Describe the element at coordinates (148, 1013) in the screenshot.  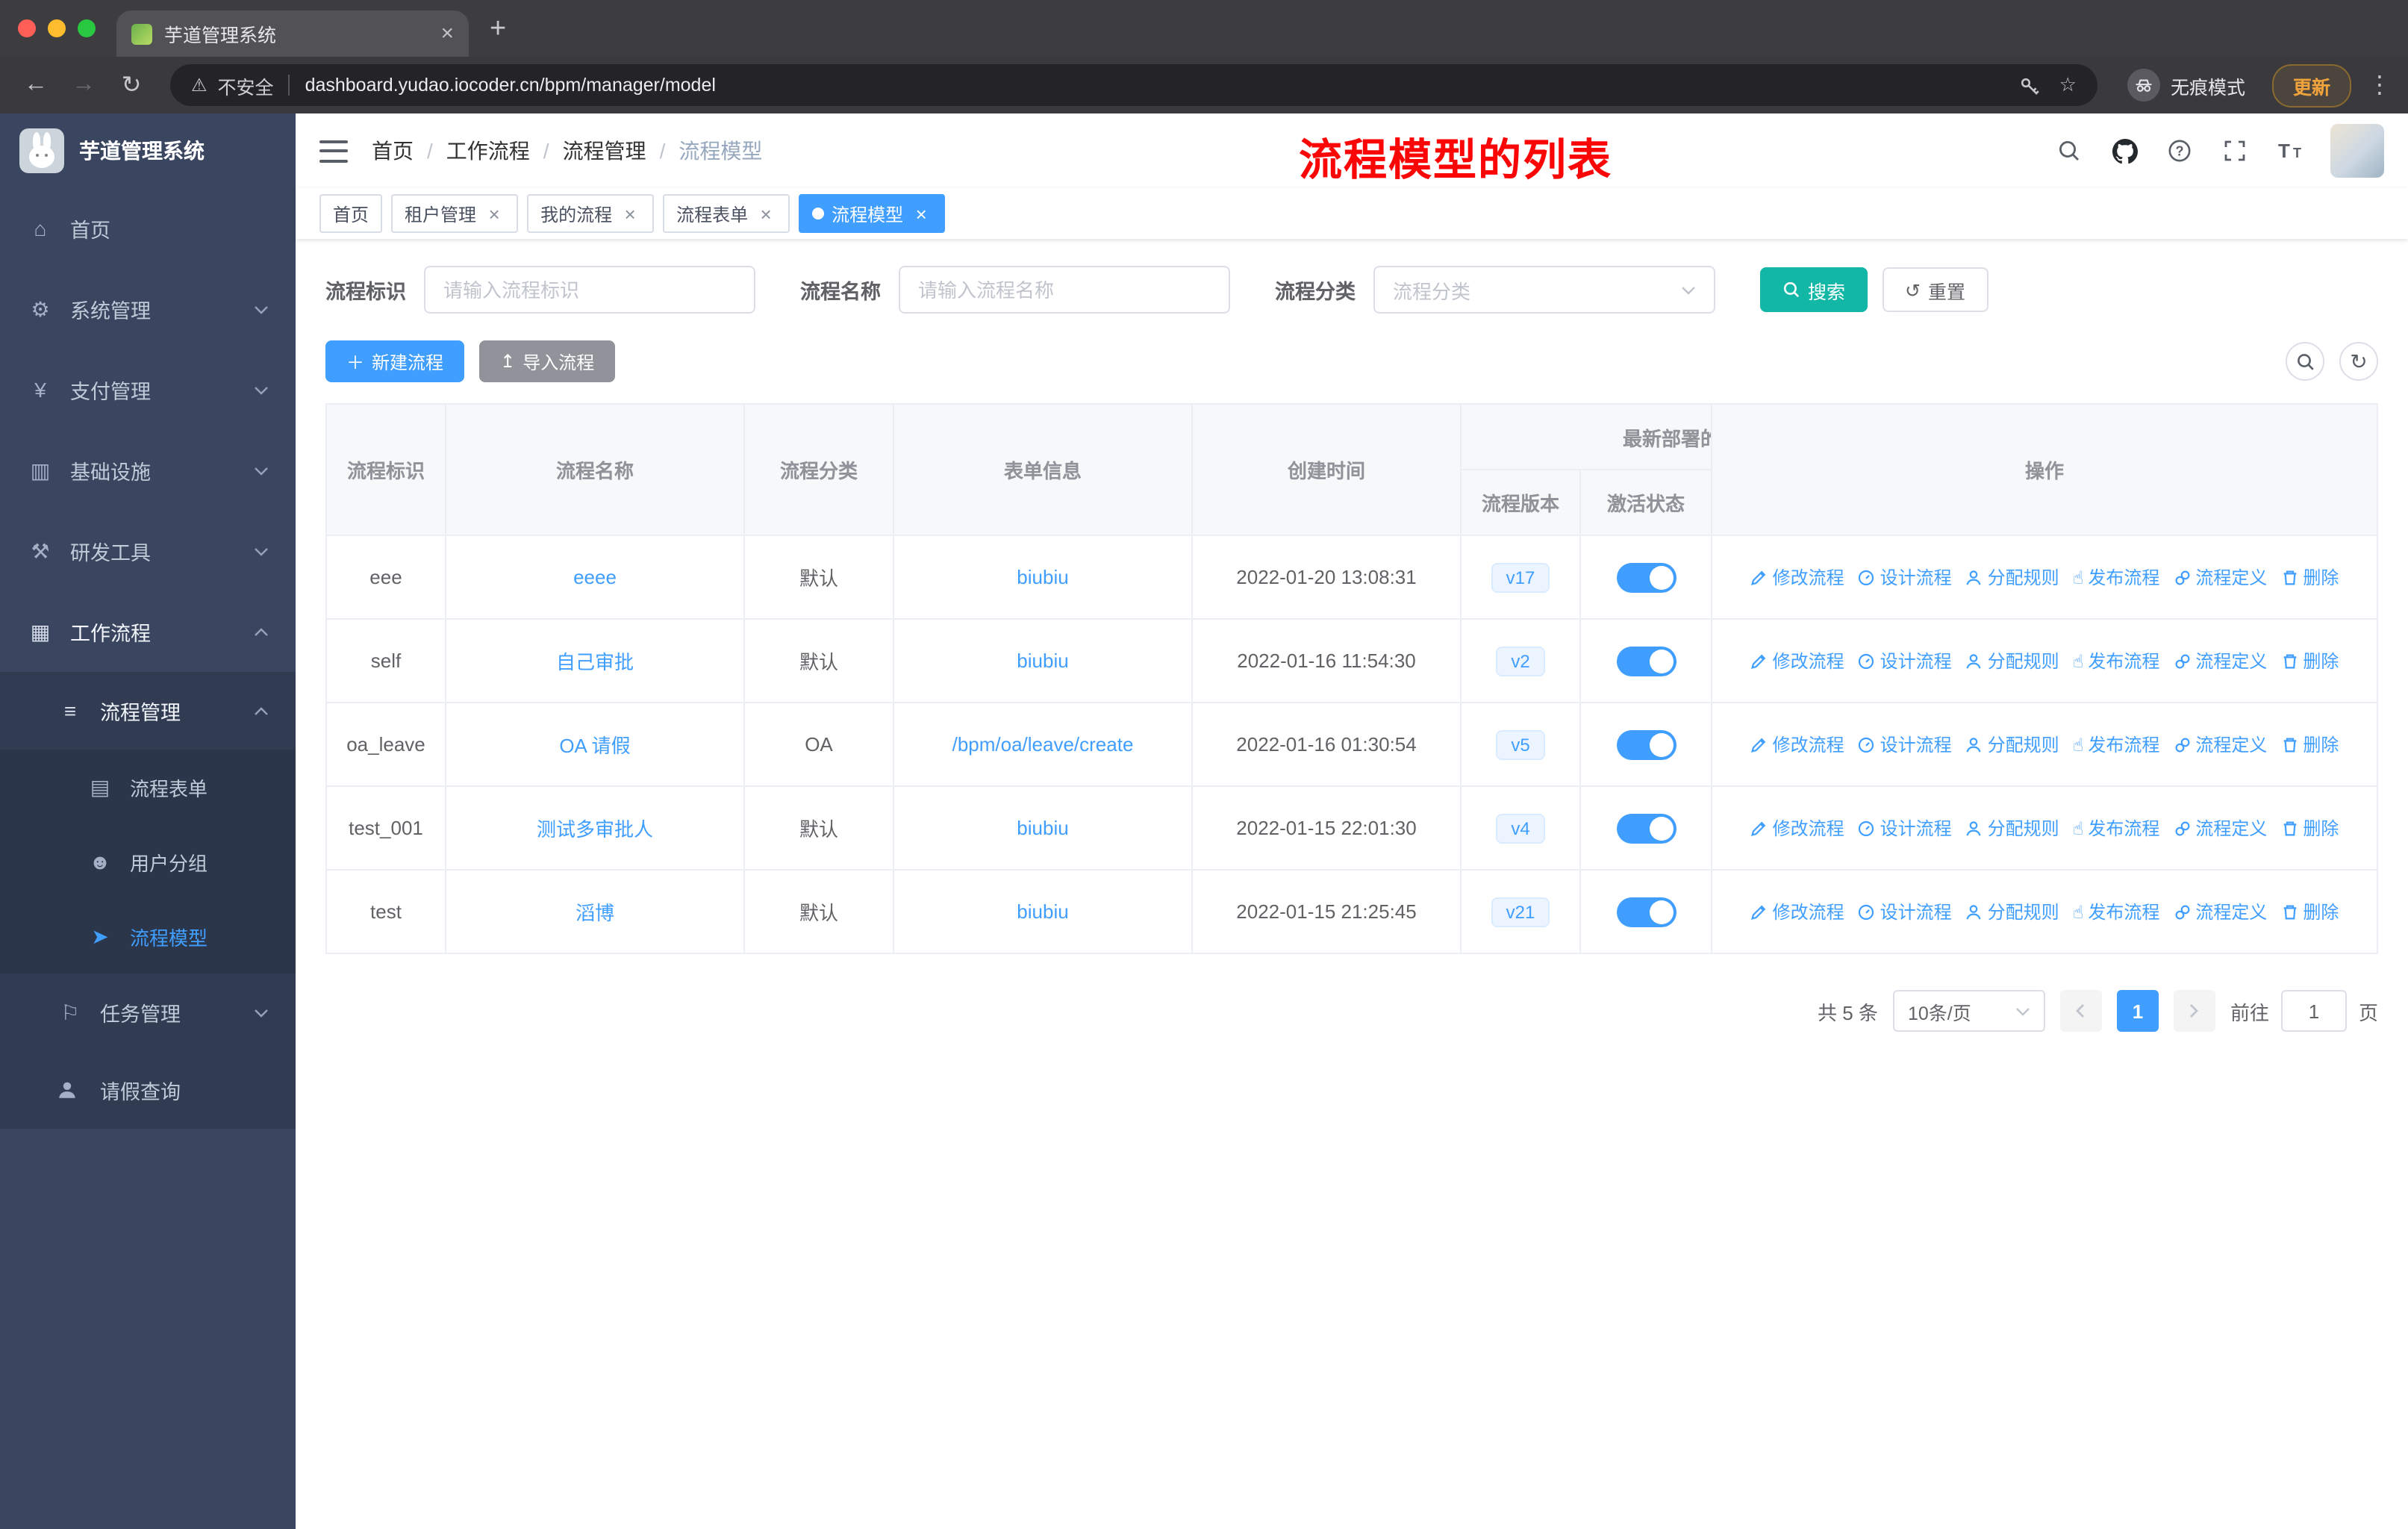
I see `sidebar-item-task-management: ⚐ 任务管理` at that location.